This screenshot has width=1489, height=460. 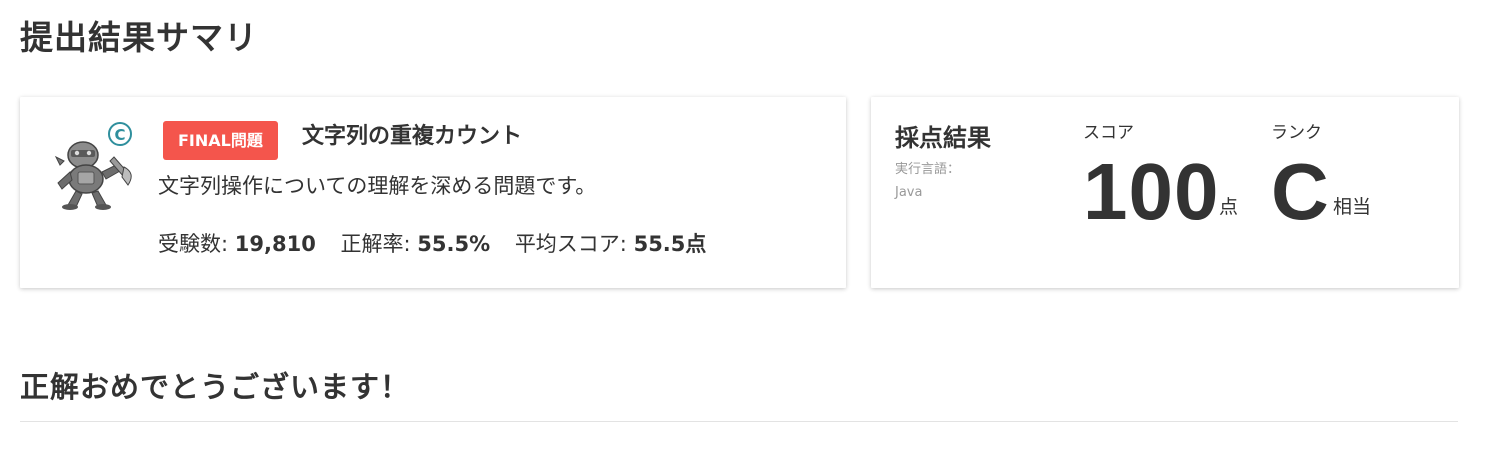 What do you see at coordinates (570, 244) in the screenshot?
I see `average-score-label: 平均スコア:` at bounding box center [570, 244].